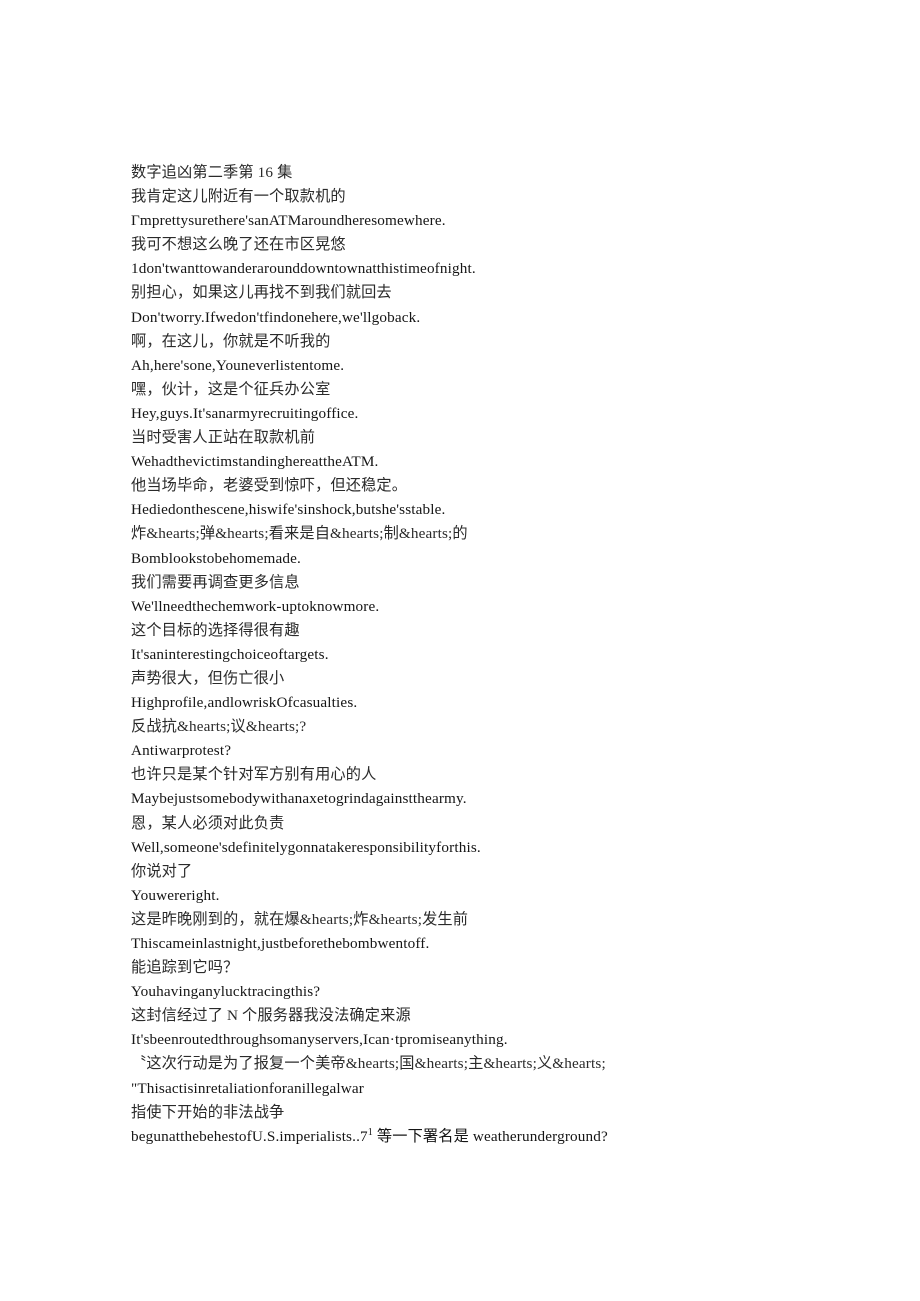  What do you see at coordinates (181, 751) in the screenshot?
I see `subtitle-line-en-12: Antiwarprotest?` at bounding box center [181, 751].